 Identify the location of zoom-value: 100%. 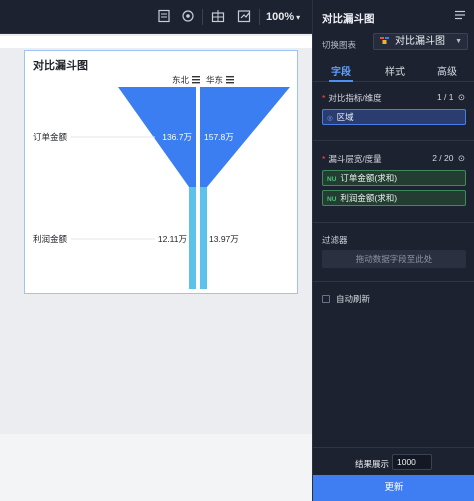
(280, 17).